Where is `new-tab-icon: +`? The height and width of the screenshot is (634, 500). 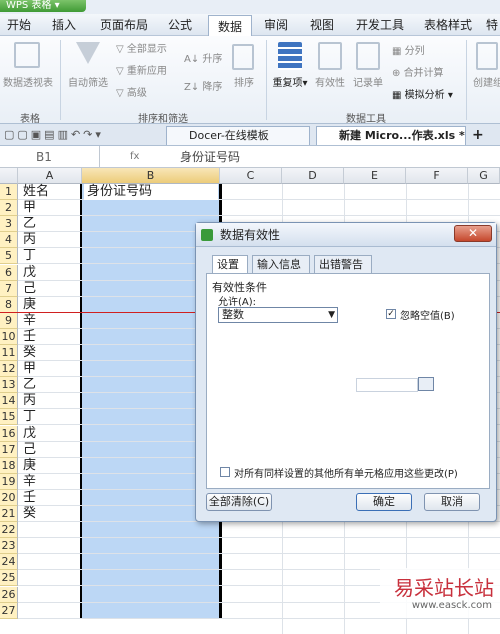 new-tab-icon: + is located at coordinates (480, 135).